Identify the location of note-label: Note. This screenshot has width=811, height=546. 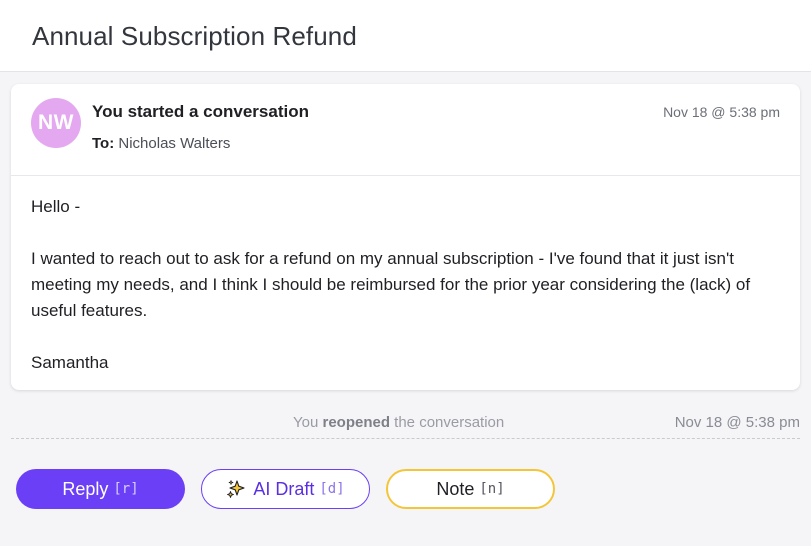
(455, 488).